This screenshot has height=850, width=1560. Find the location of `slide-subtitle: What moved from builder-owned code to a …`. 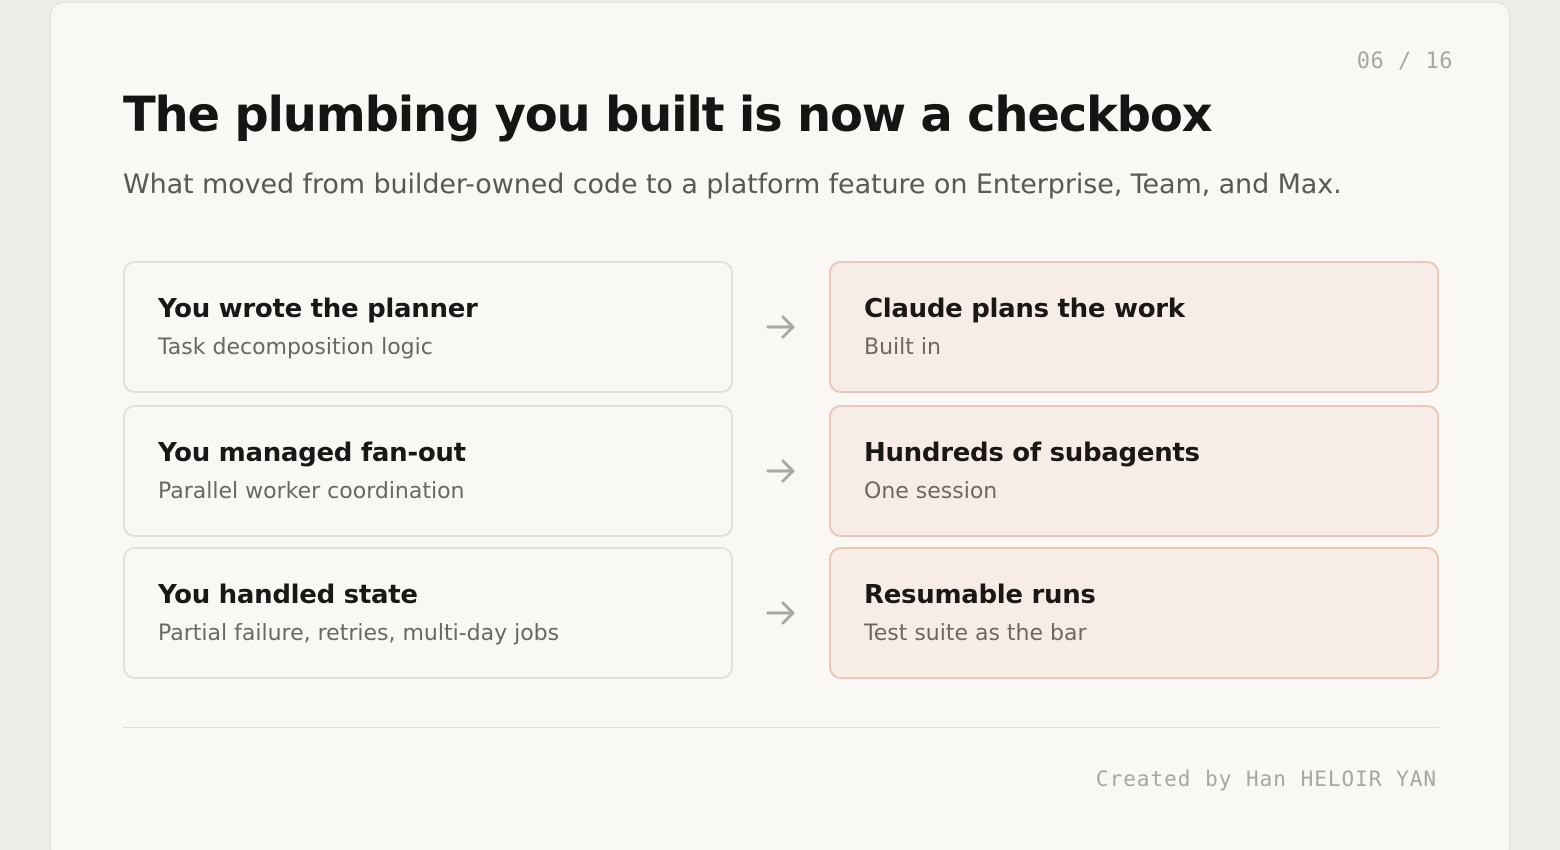

slide-subtitle: What moved from builder-owned code to a … is located at coordinates (732, 184).